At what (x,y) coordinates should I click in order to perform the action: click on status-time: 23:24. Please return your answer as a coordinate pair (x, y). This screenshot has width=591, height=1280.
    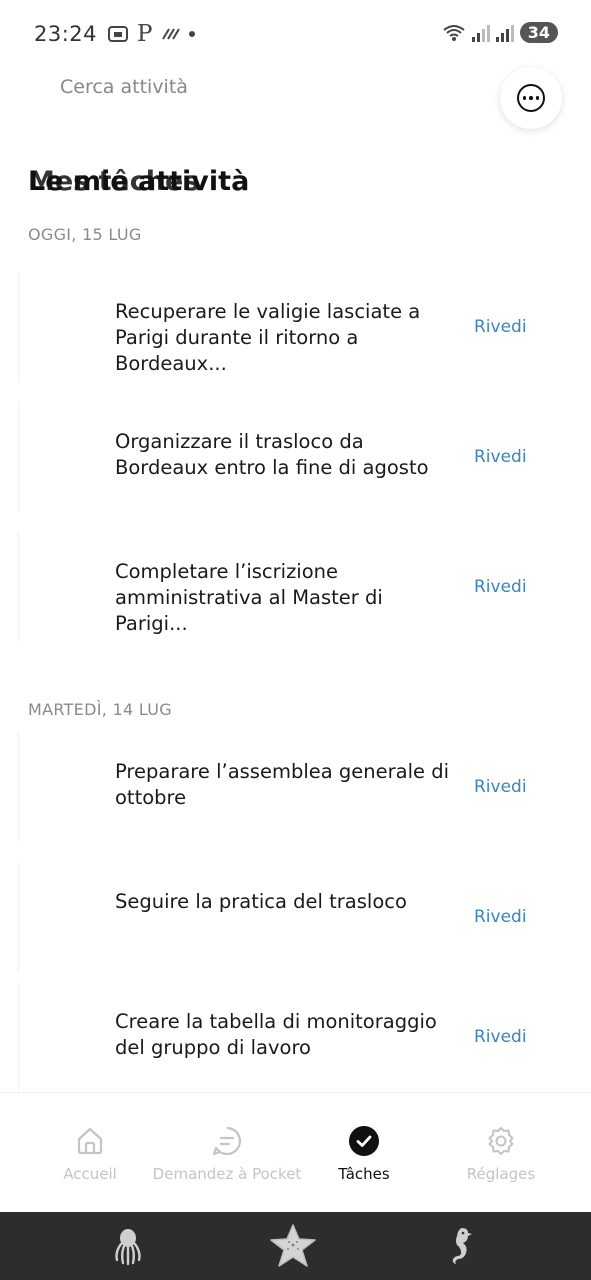
    Looking at the image, I should click on (66, 34).